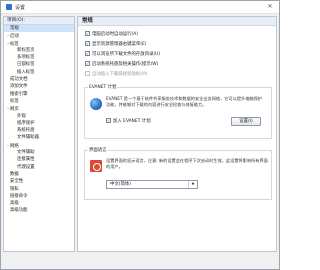 The image size is (320, 270). What do you see at coordinates (39, 167) in the screenshot?
I see `sidebar-item: 代理设置` at bounding box center [39, 167].